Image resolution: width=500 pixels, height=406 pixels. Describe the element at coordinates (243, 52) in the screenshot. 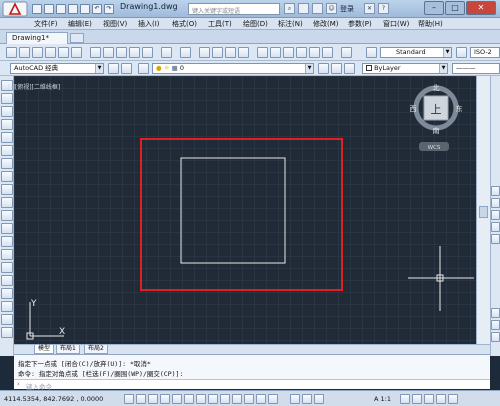

I see `zoom-previous-icon` at that location.